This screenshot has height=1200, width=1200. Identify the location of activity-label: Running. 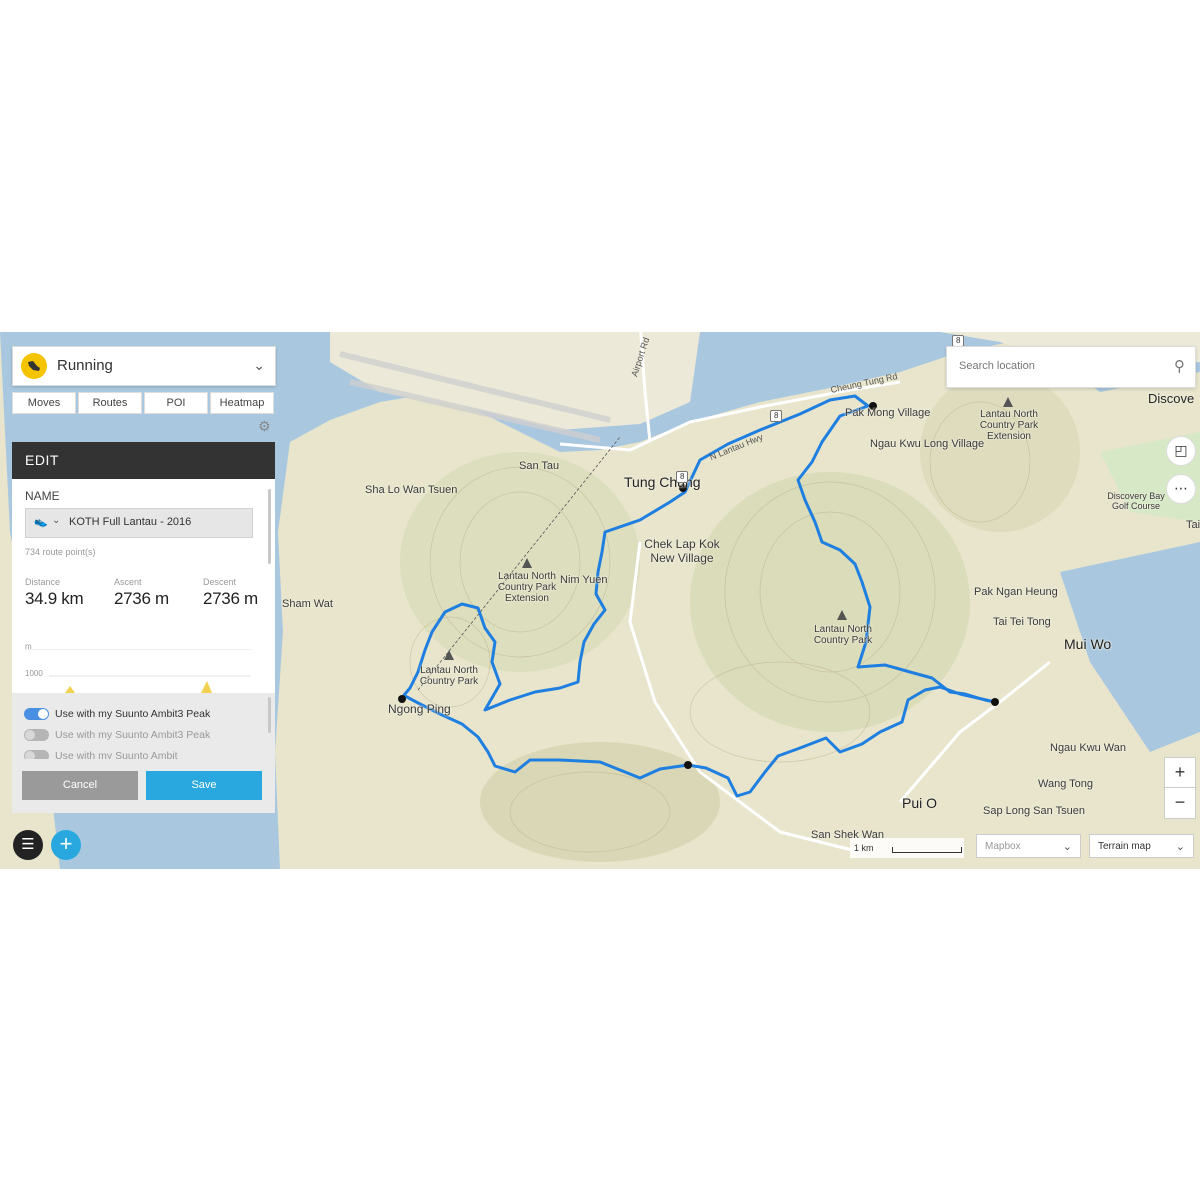
(85, 365).